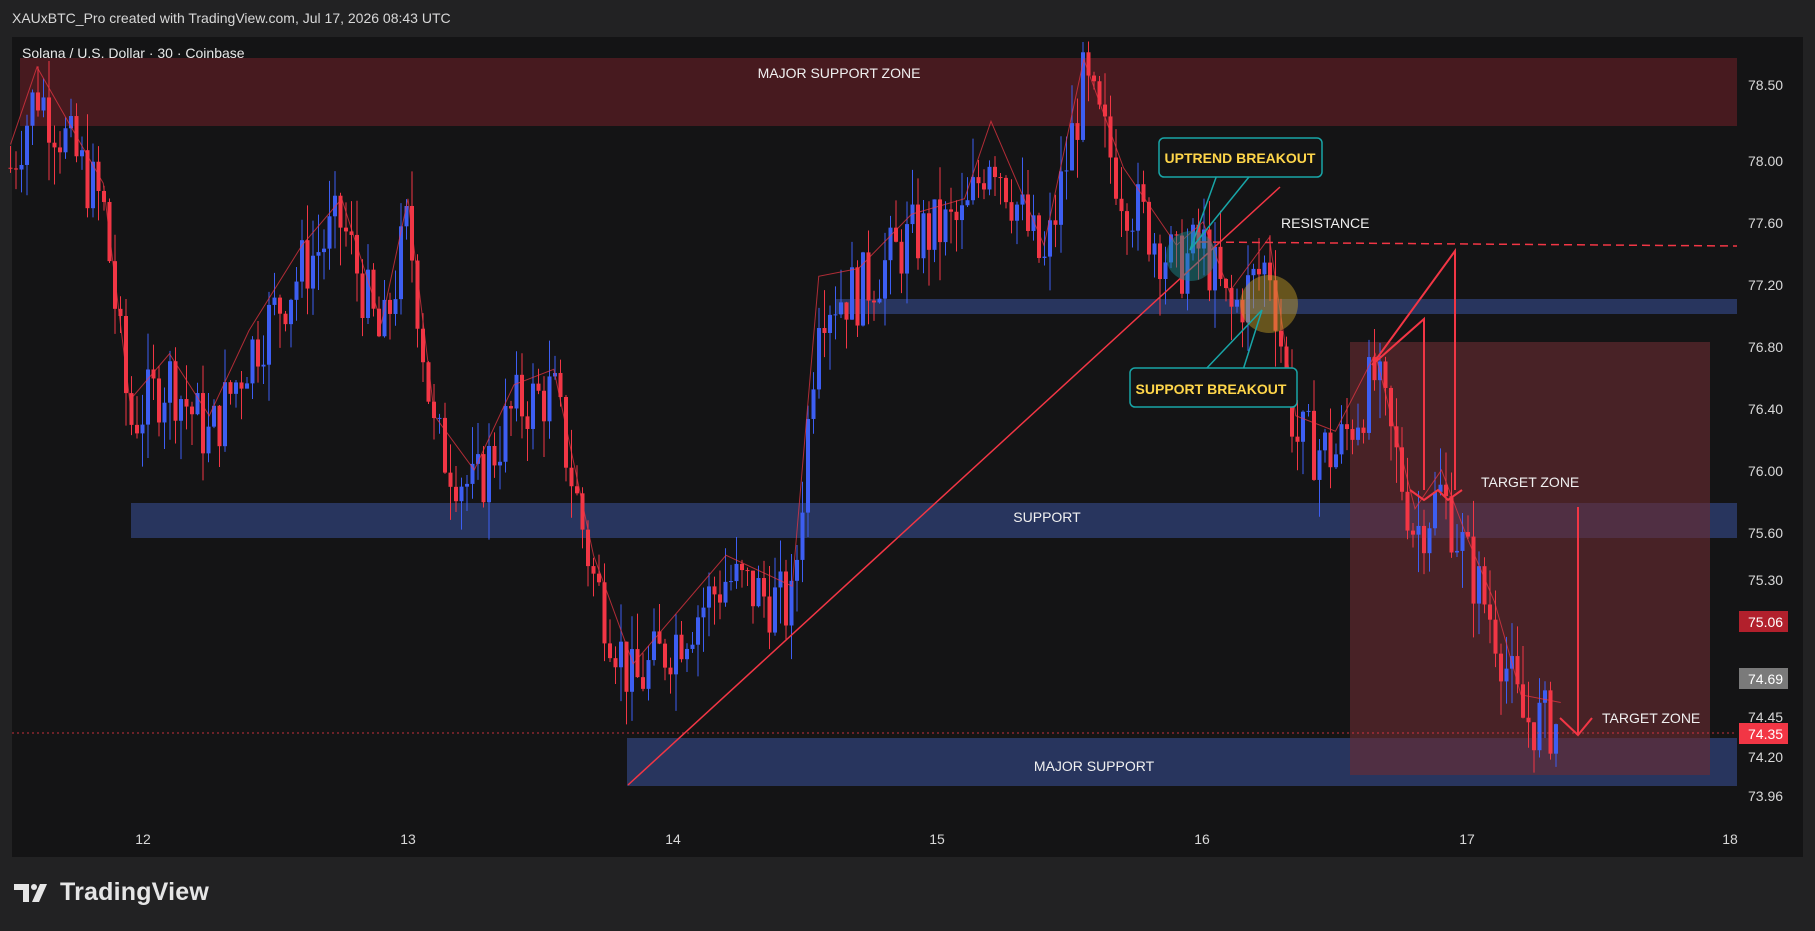 Image resolution: width=1815 pixels, height=931 pixels. What do you see at coordinates (1765, 471) in the screenshot?
I see `price-tick: 76.00` at bounding box center [1765, 471].